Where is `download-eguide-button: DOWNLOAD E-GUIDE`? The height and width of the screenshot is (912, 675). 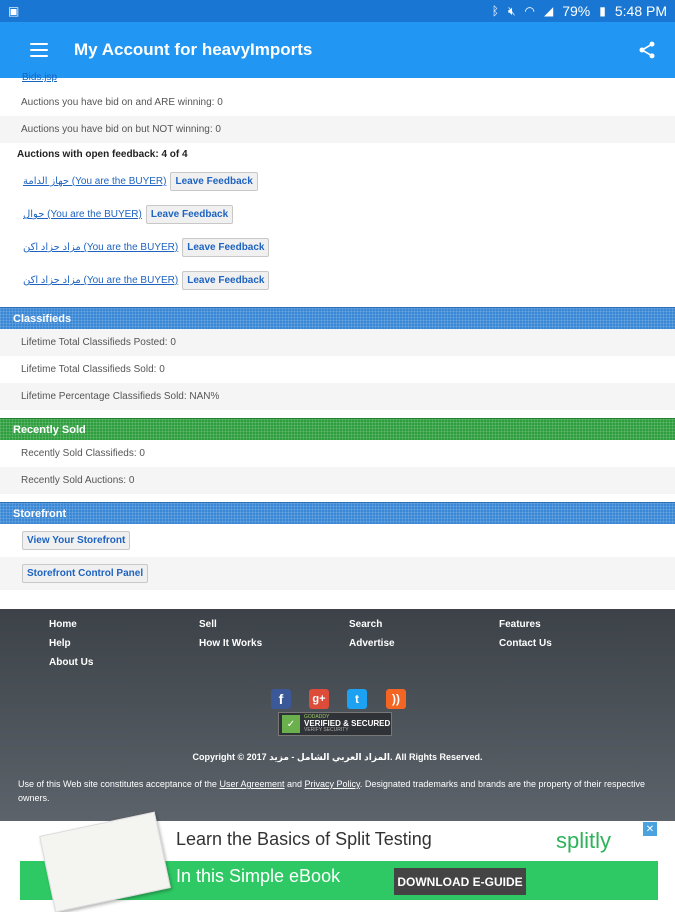 download-eguide-button: DOWNLOAD E-GUIDE is located at coordinates (460, 881).